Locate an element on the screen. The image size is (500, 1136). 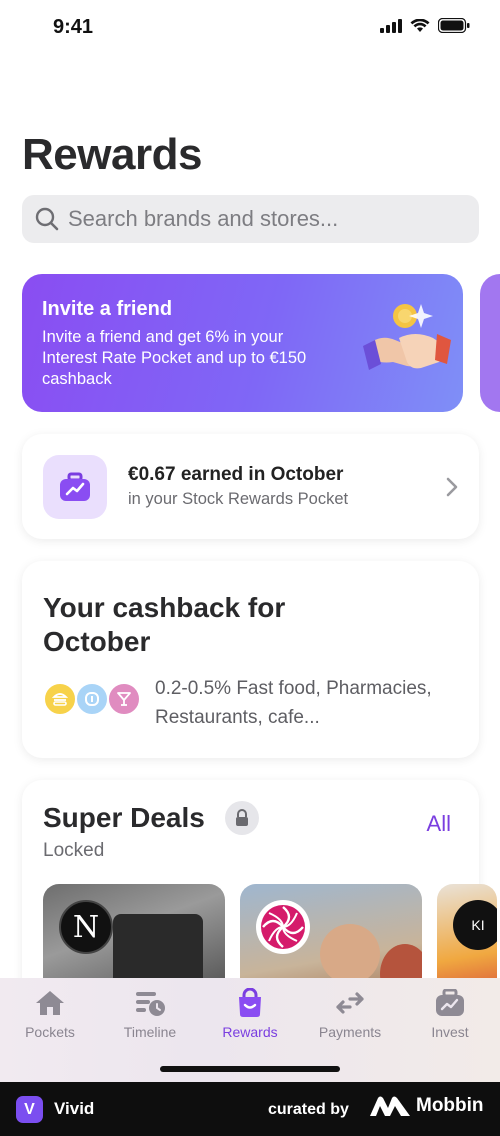
shopping-bag-icon is located at coordinates (250, 1002).